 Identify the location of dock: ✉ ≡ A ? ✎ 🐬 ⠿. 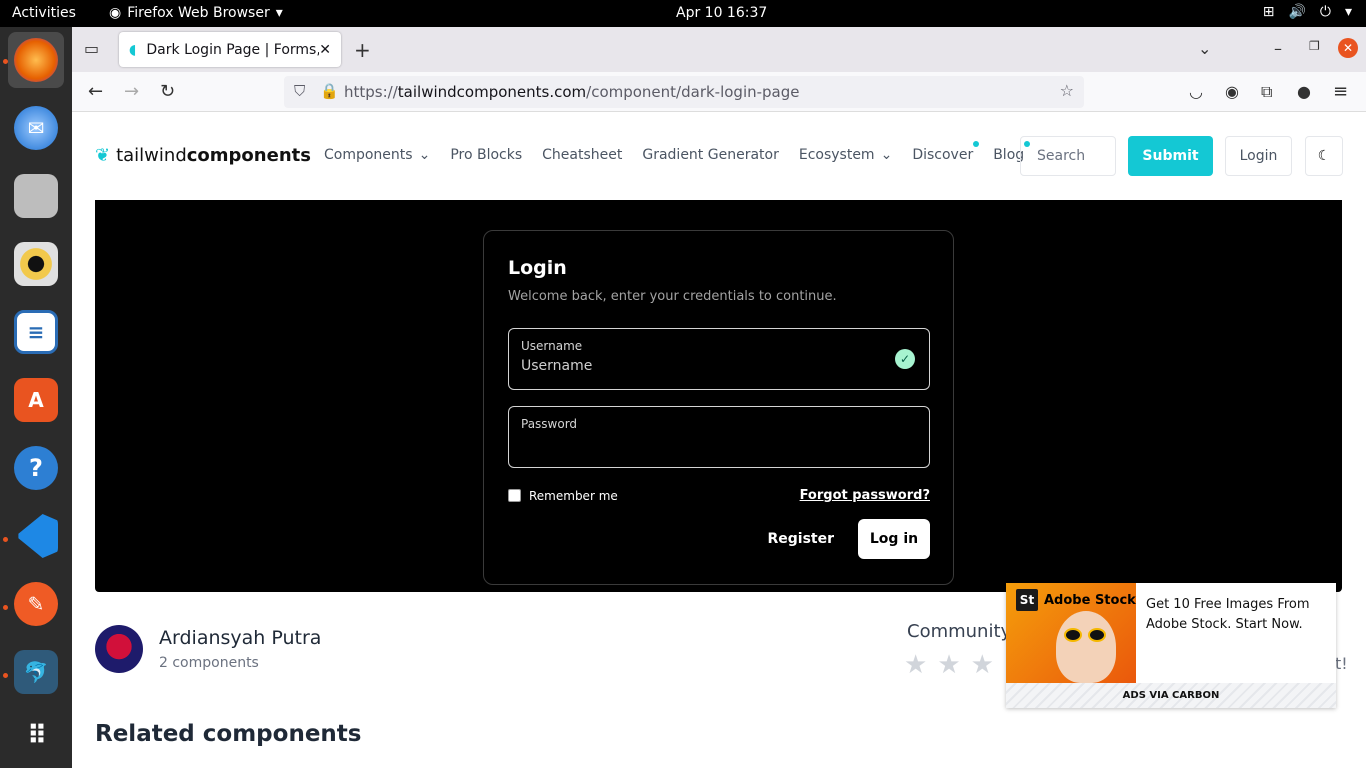
(36, 397).